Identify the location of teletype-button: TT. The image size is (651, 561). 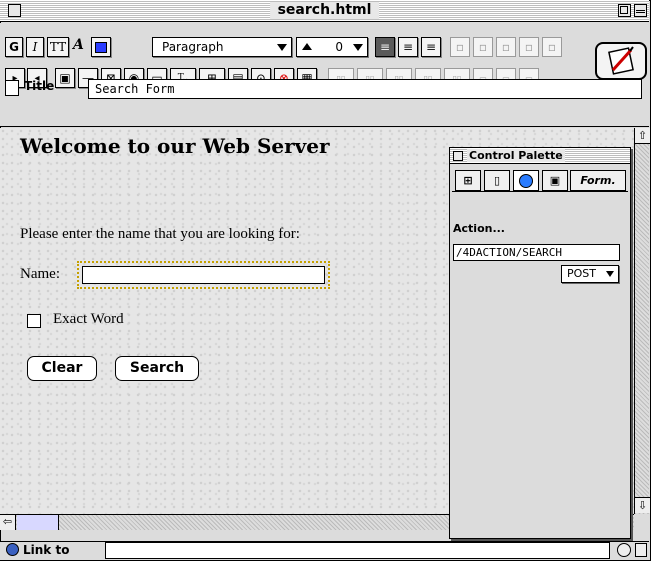
(58, 47).